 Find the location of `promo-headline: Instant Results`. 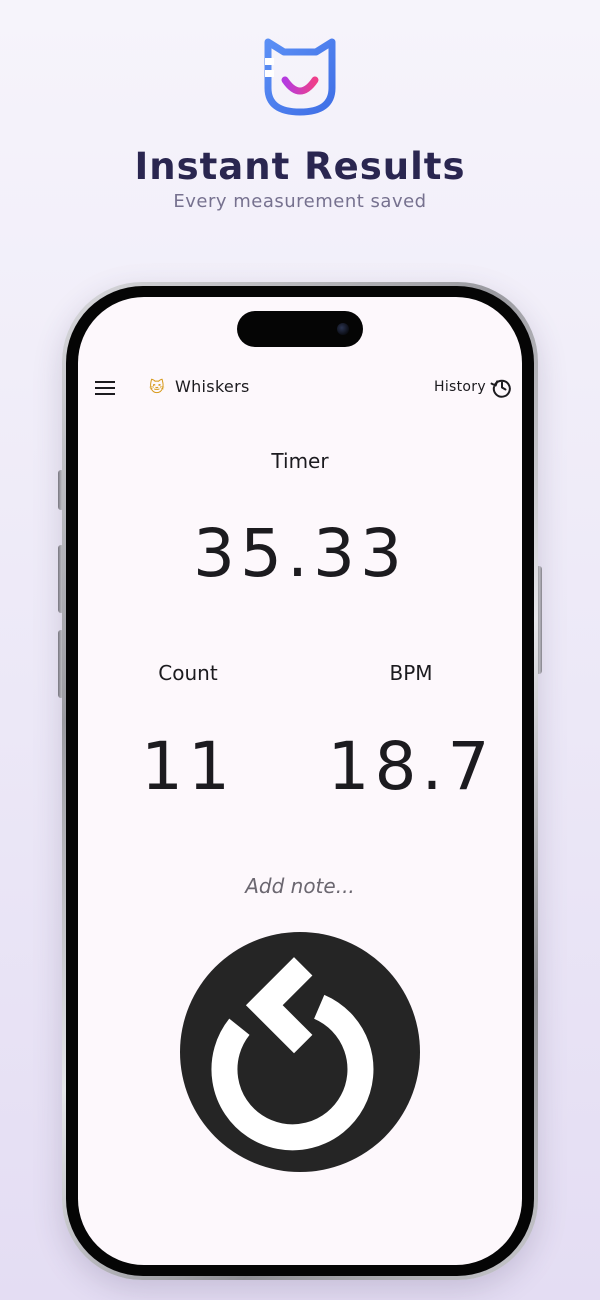

promo-headline: Instant Results is located at coordinates (300, 166).